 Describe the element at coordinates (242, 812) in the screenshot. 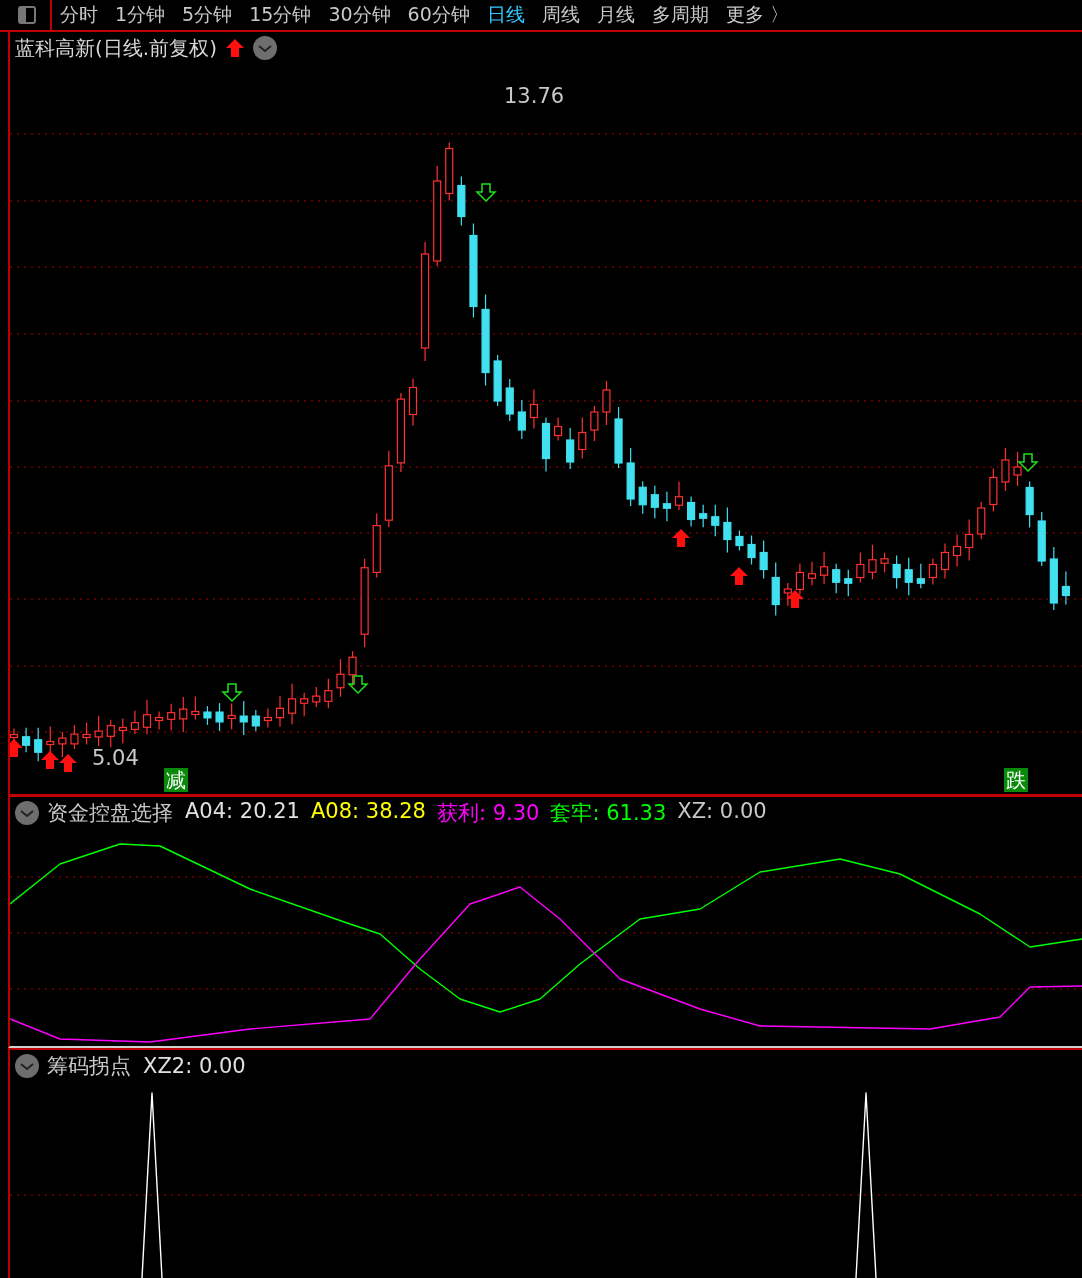

I see `indicator-value: A04: 20.21` at that location.